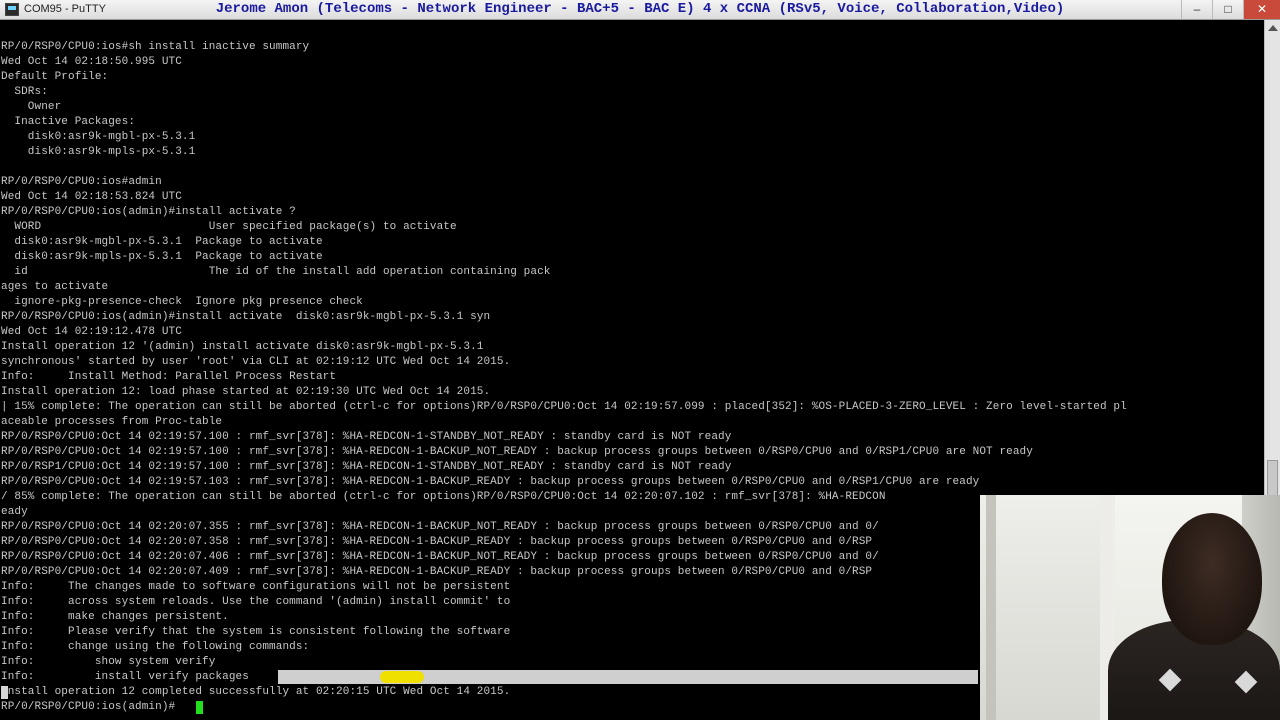 The width and height of the screenshot is (1280, 720). I want to click on block-cursor-marker, so click(4, 692).